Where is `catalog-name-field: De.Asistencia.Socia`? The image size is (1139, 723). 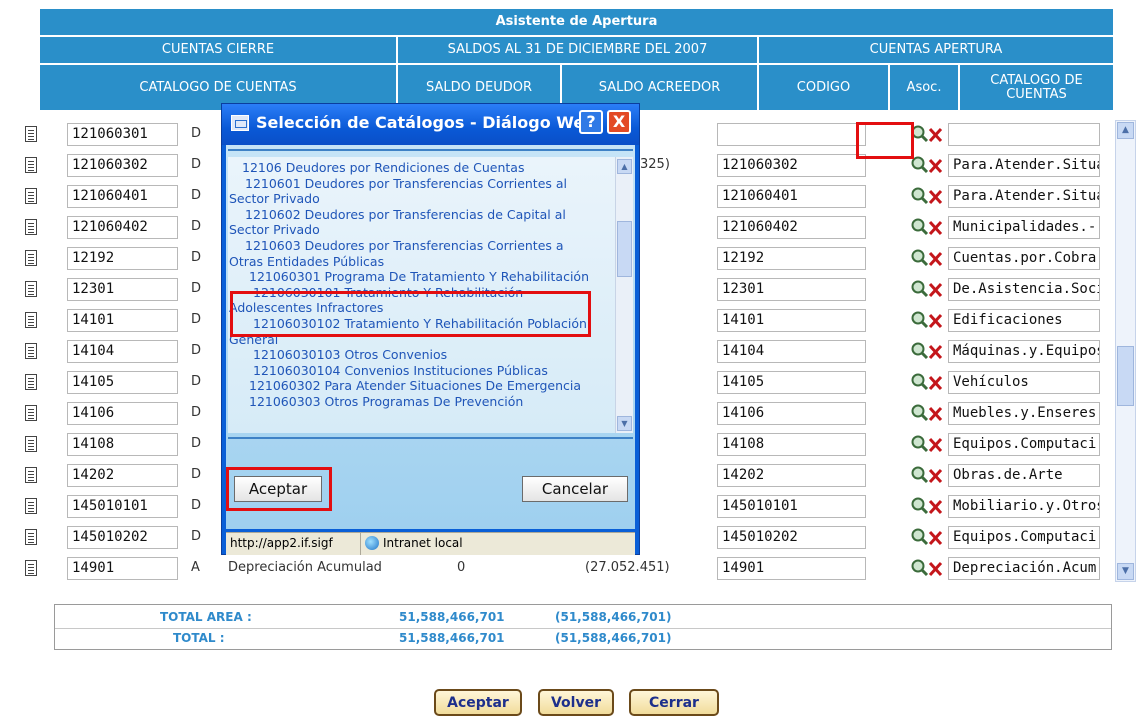 catalog-name-field: De.Asistencia.Socia is located at coordinates (1024, 289).